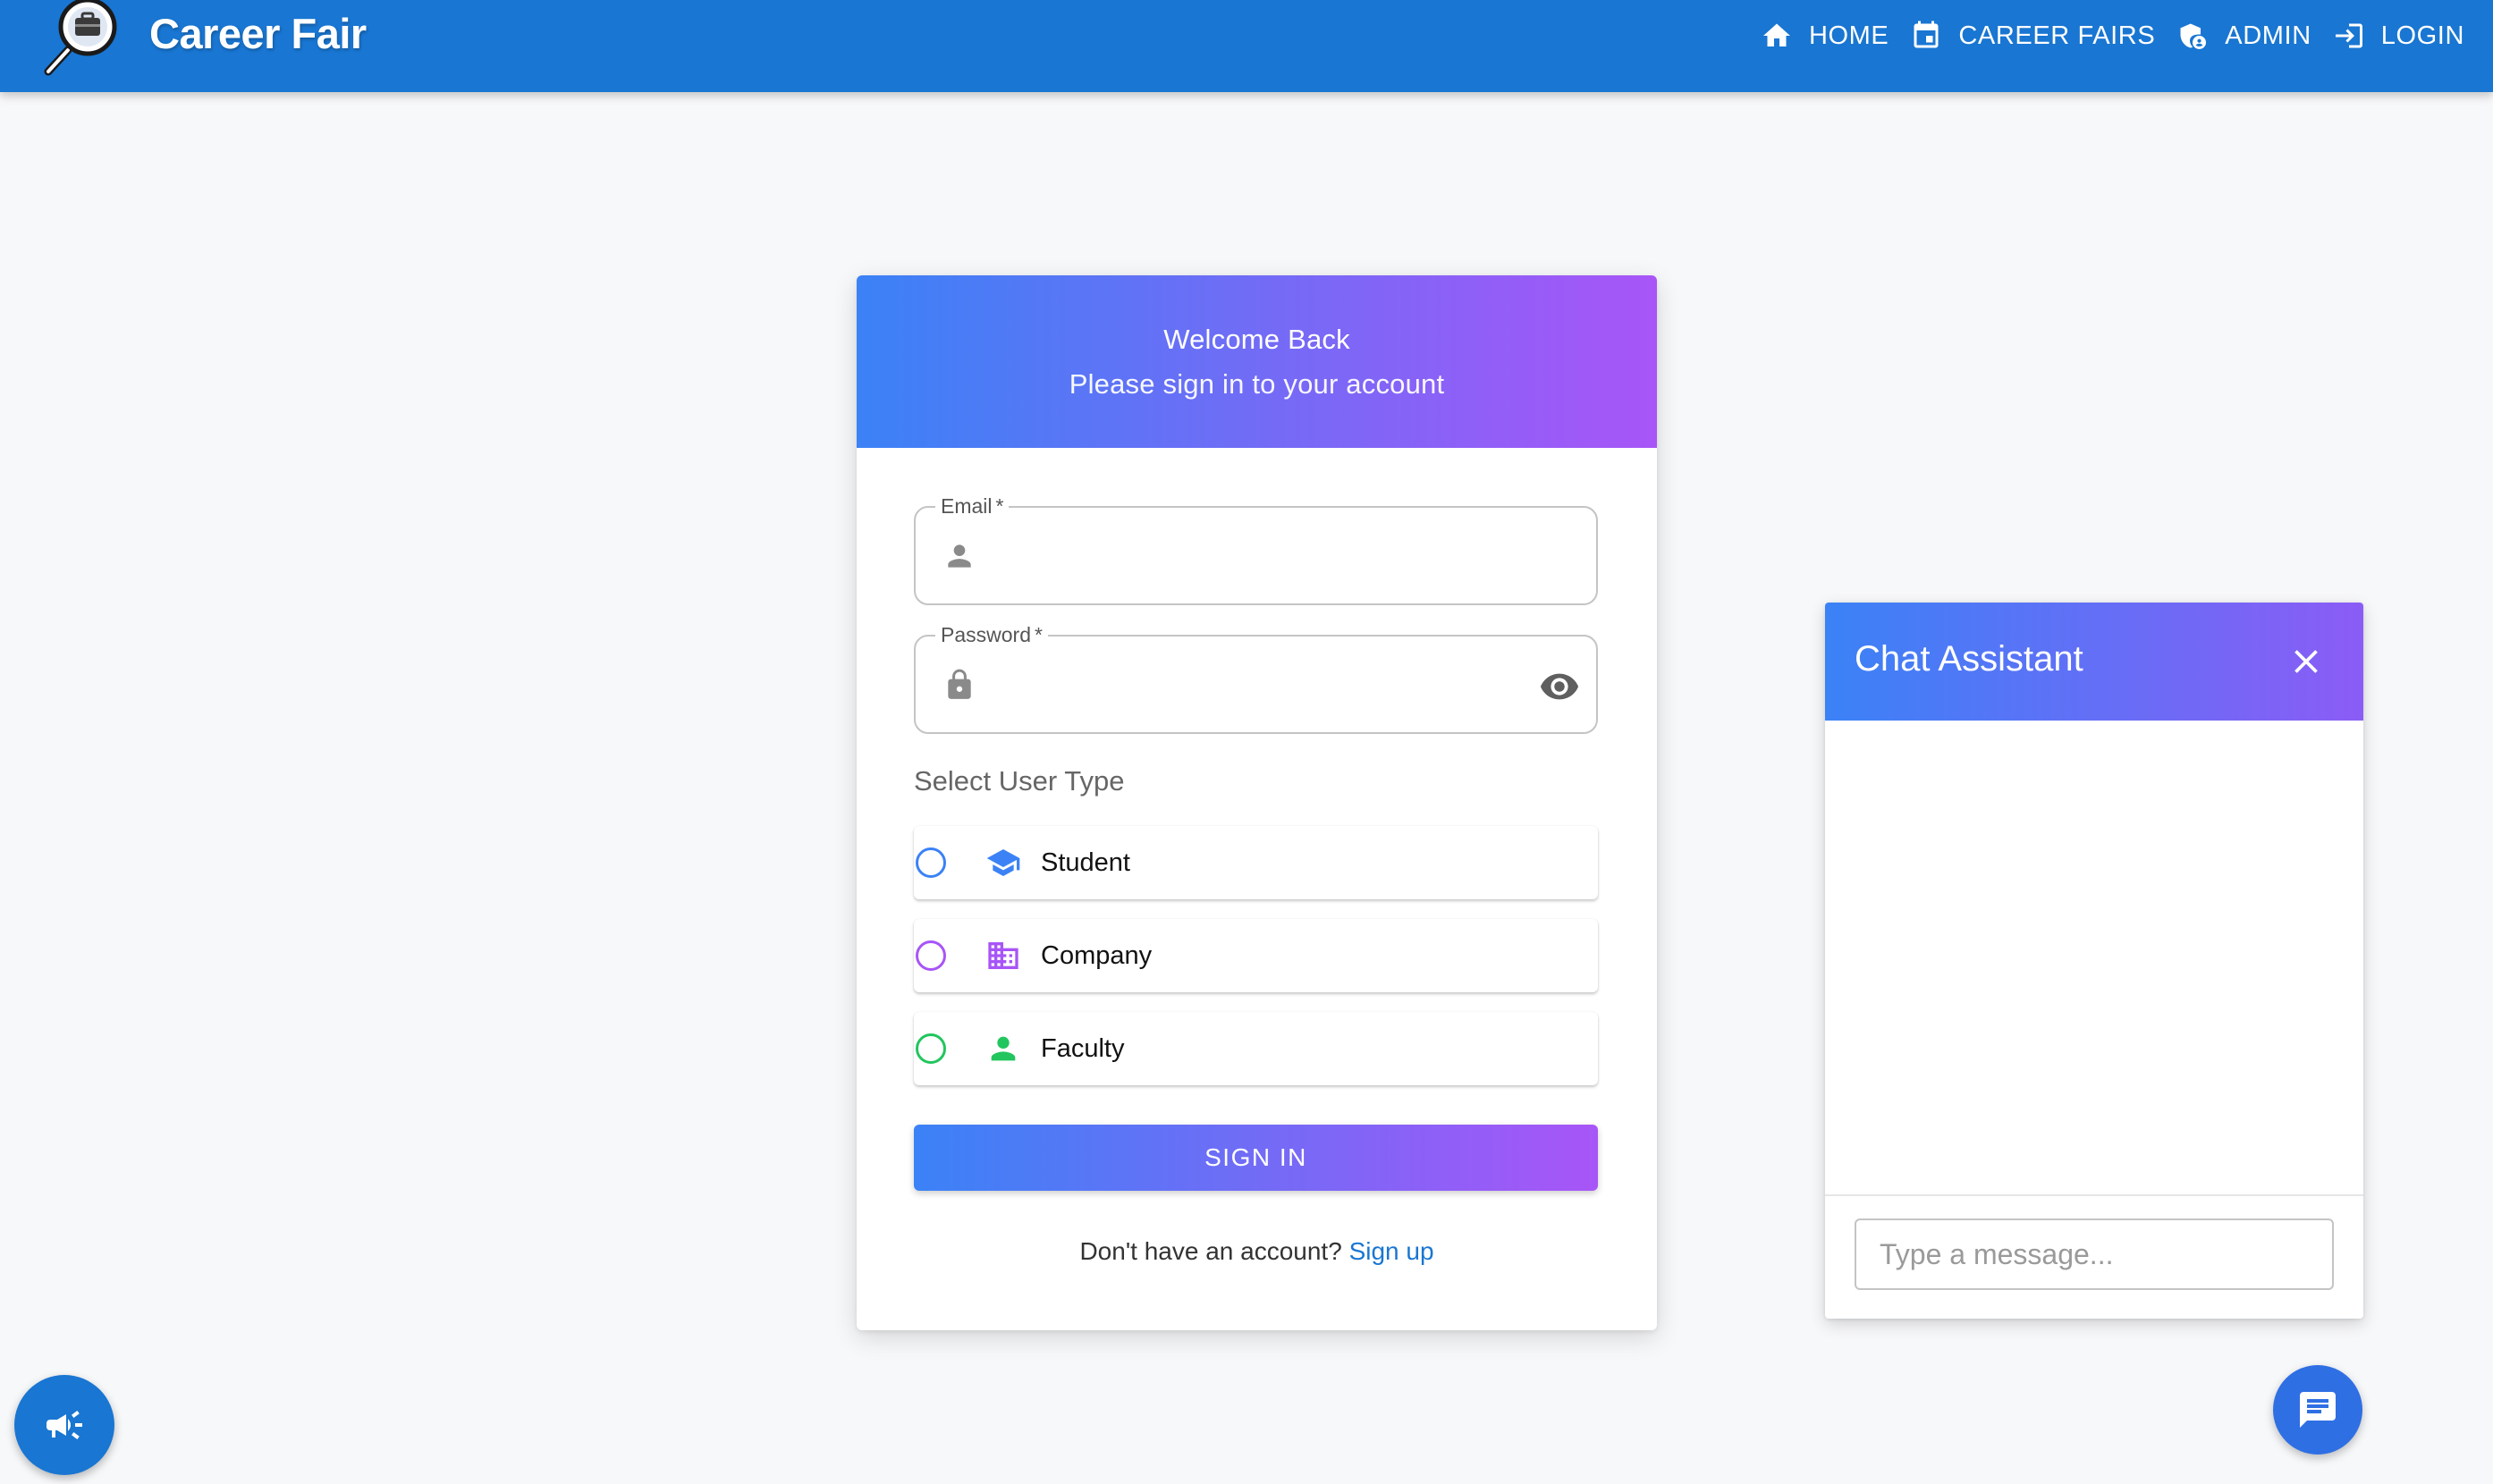  I want to click on chat-icon, so click(2318, 1410).